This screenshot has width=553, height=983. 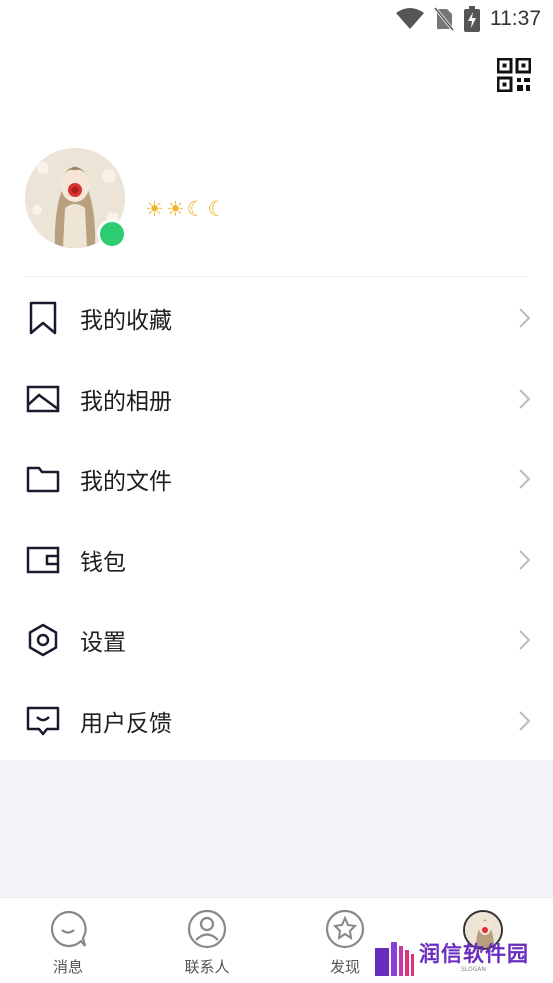 What do you see at coordinates (276, 399) in the screenshot?
I see `menu-item-album: 我的相册` at bounding box center [276, 399].